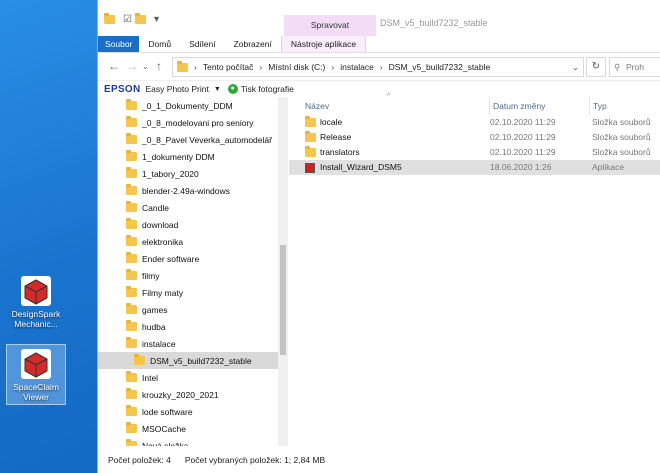  What do you see at coordinates (192, 207) in the screenshot?
I see `nav-tree-item: Candle` at bounding box center [192, 207].